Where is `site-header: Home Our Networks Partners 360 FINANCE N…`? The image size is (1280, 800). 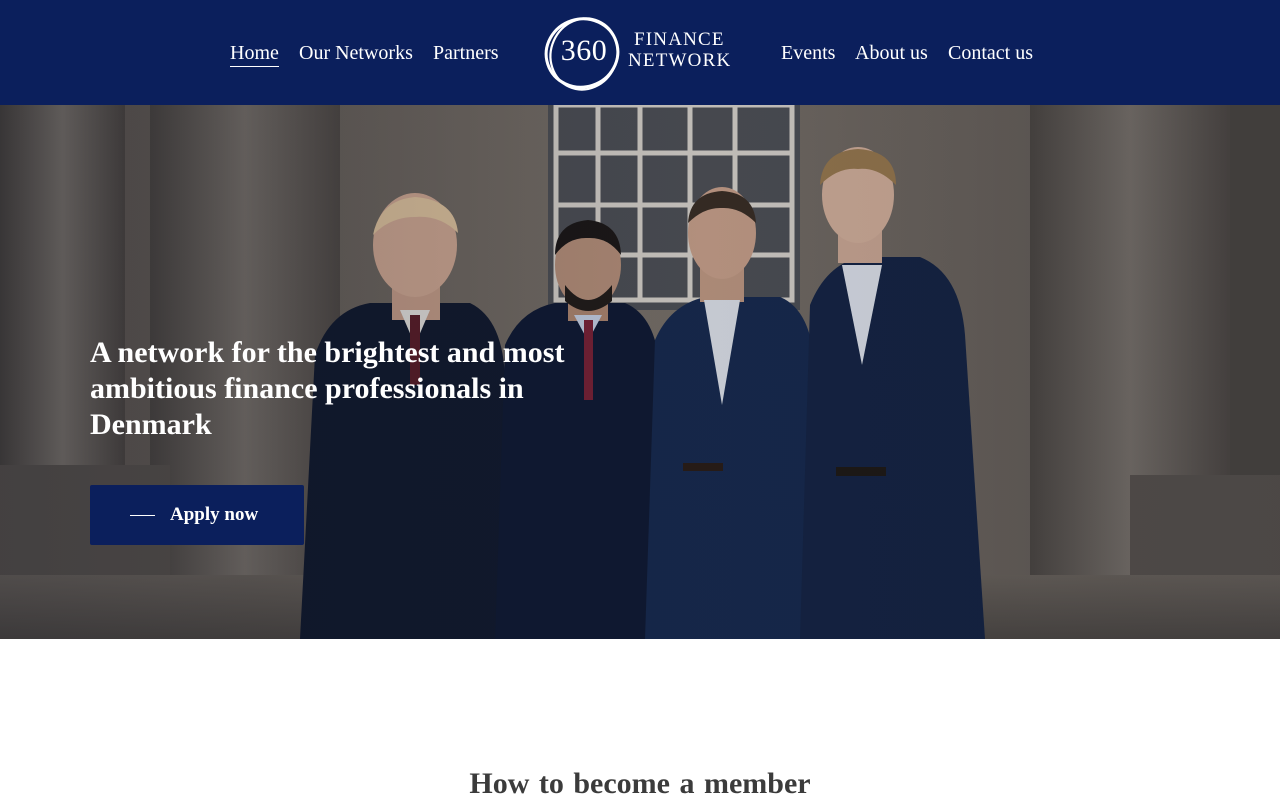
site-header: Home Our Networks Partners 360 FINANCE N… is located at coordinates (640, 52).